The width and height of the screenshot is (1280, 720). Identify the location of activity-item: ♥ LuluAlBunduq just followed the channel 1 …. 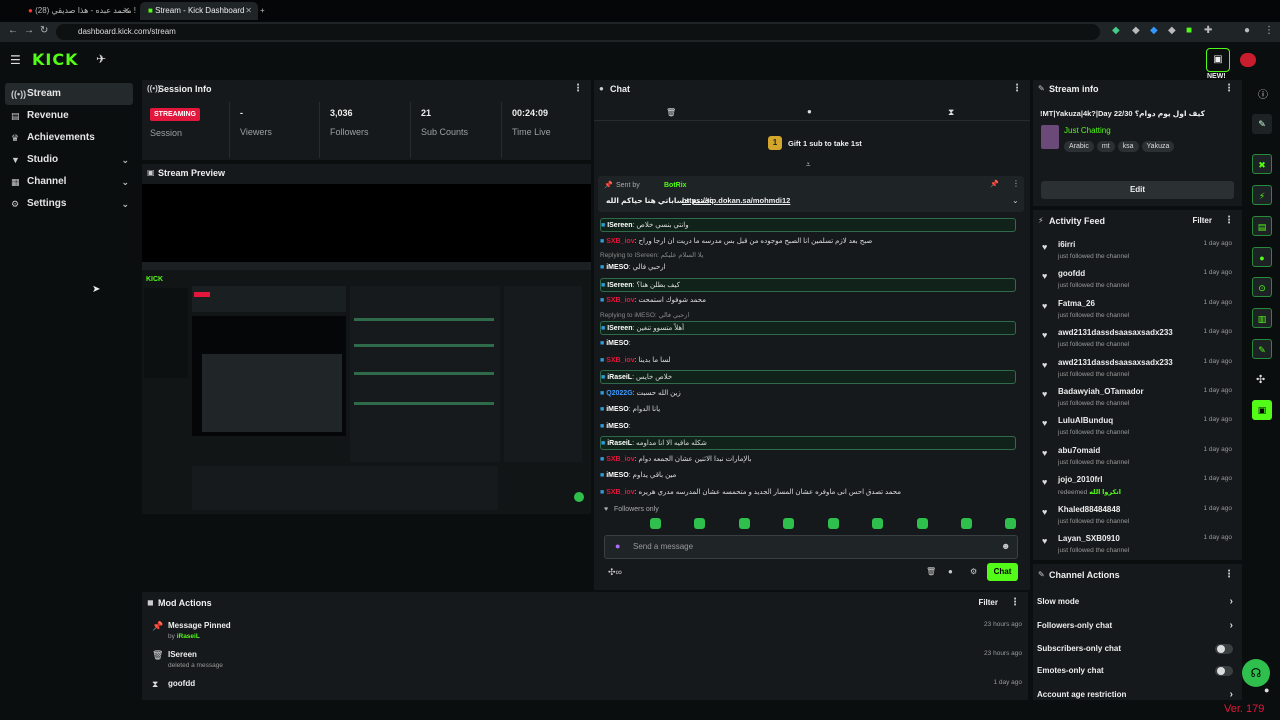
(1138, 430).